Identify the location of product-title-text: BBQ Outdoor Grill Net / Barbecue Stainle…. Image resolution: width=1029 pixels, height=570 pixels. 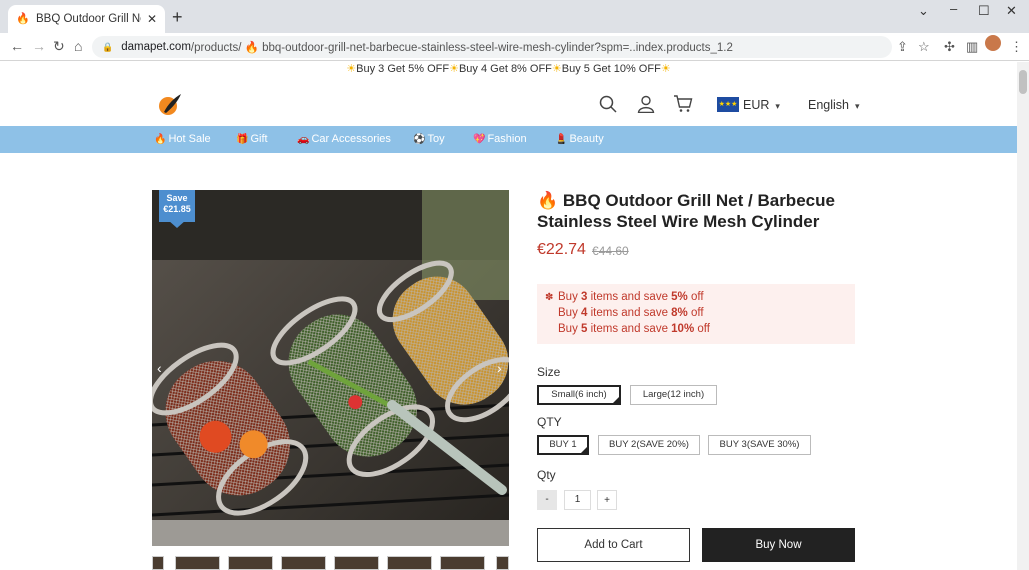
(686, 211).